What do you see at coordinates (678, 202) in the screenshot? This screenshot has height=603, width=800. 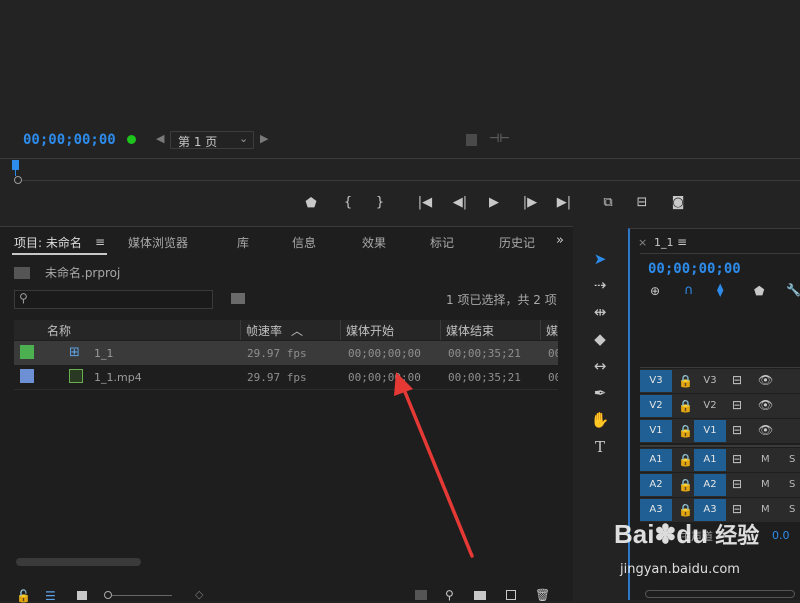 I see `export-frame-icon: ◙` at bounding box center [678, 202].